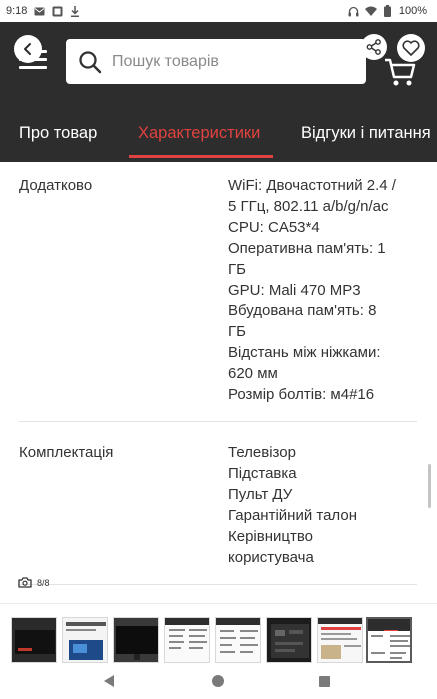  I want to click on status-time: 9:18, so click(17, 11).